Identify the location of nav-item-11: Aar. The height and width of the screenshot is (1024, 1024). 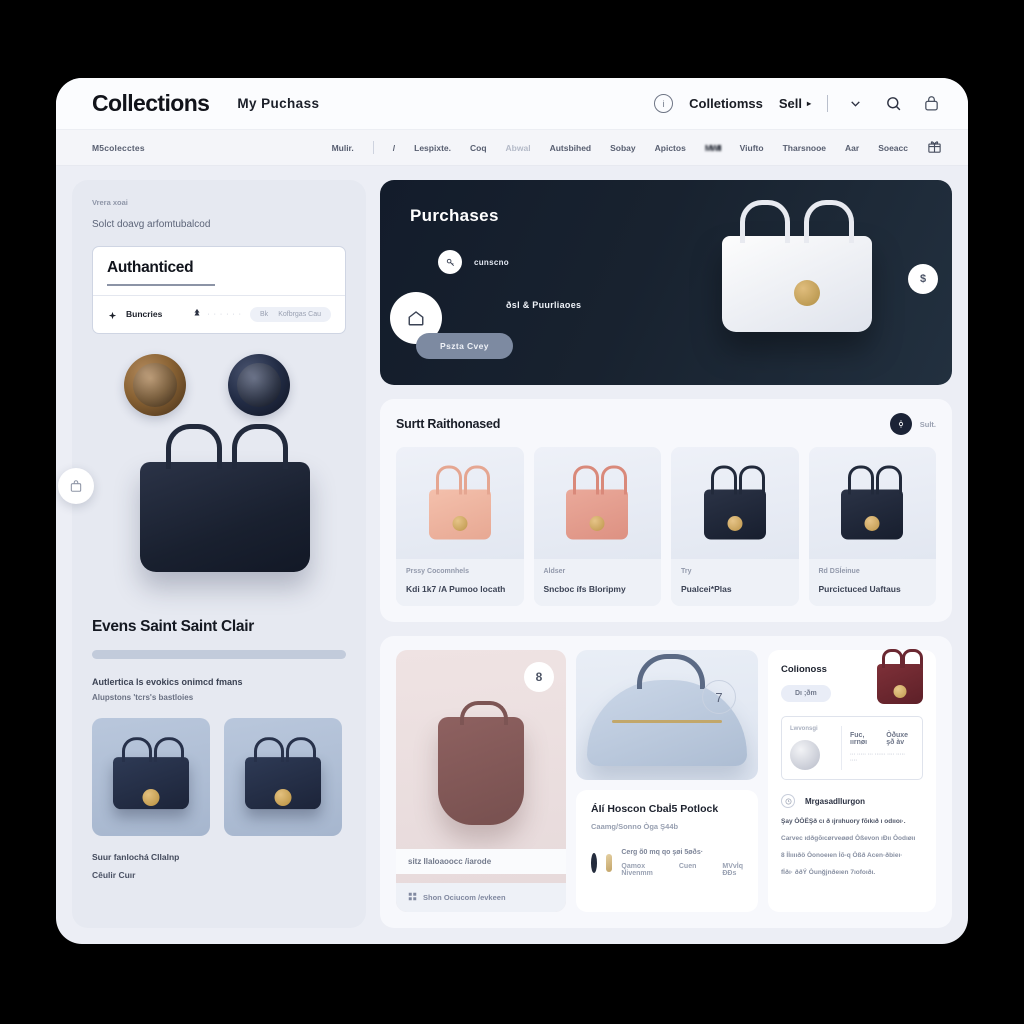
(852, 148).